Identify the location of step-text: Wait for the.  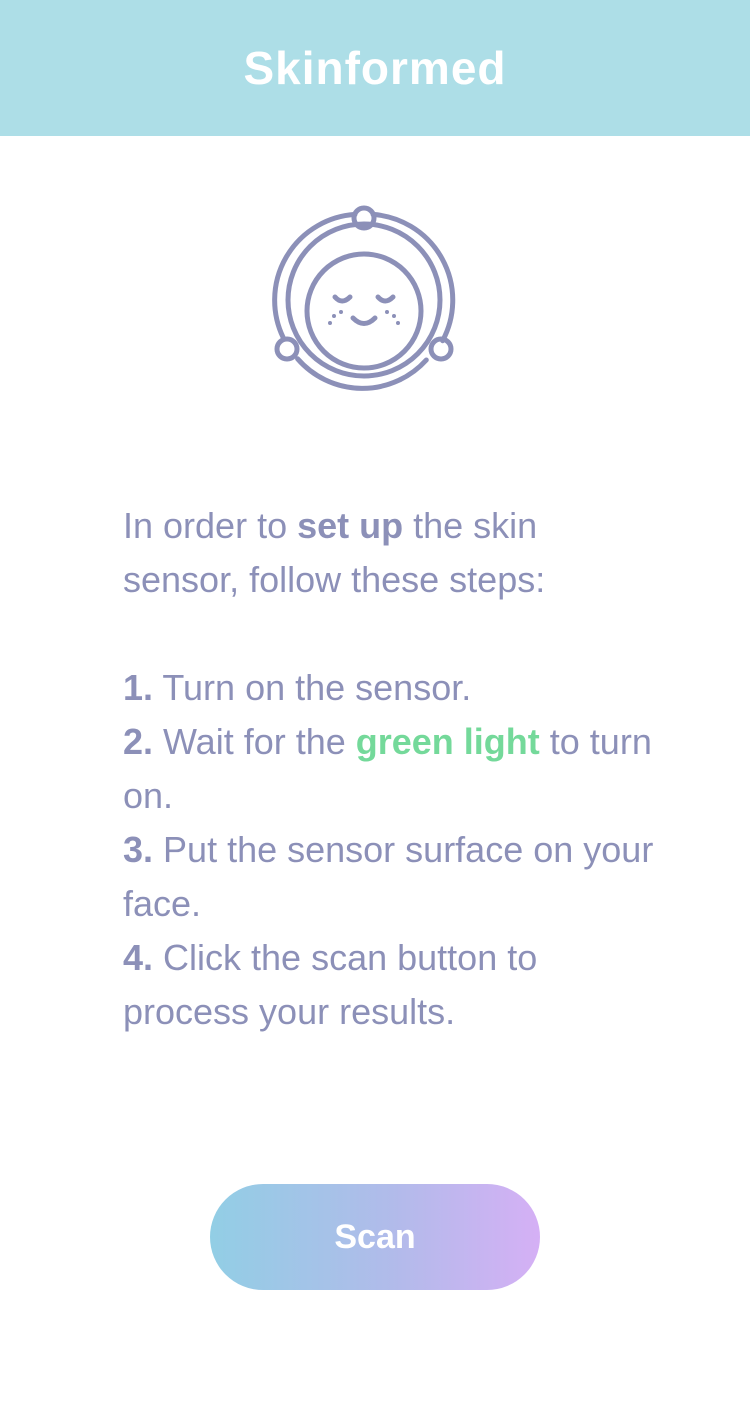
(254, 741).